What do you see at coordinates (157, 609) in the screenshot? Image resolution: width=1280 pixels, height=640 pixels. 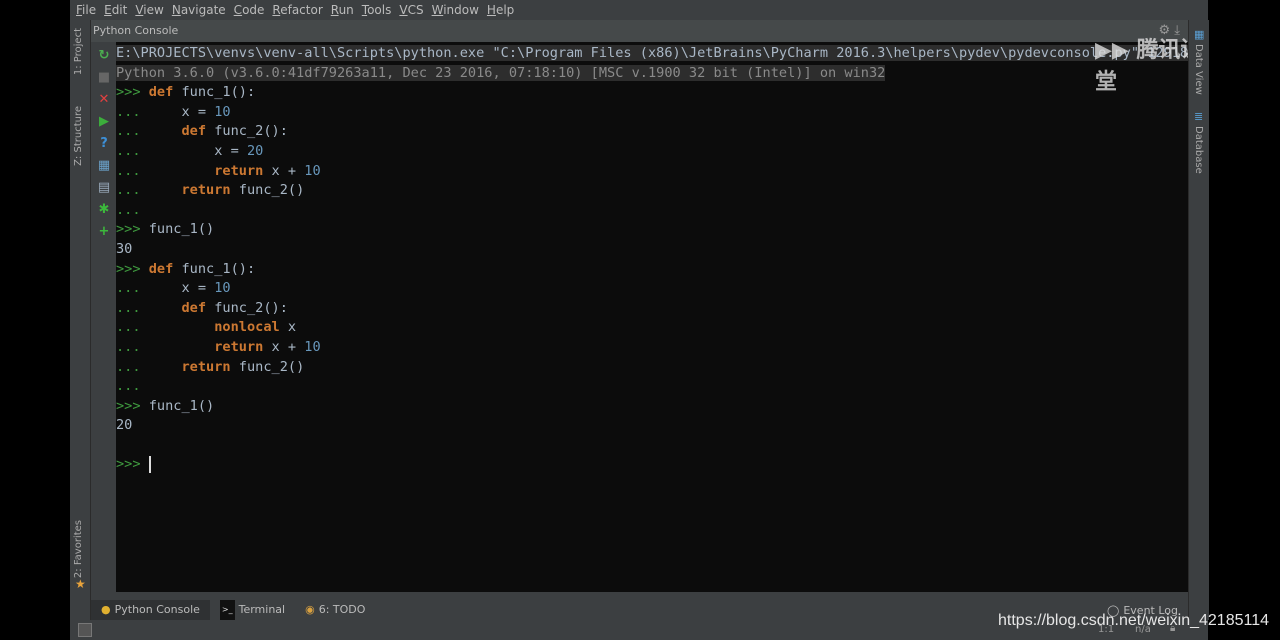 I see `tab-label: Python Console` at bounding box center [157, 609].